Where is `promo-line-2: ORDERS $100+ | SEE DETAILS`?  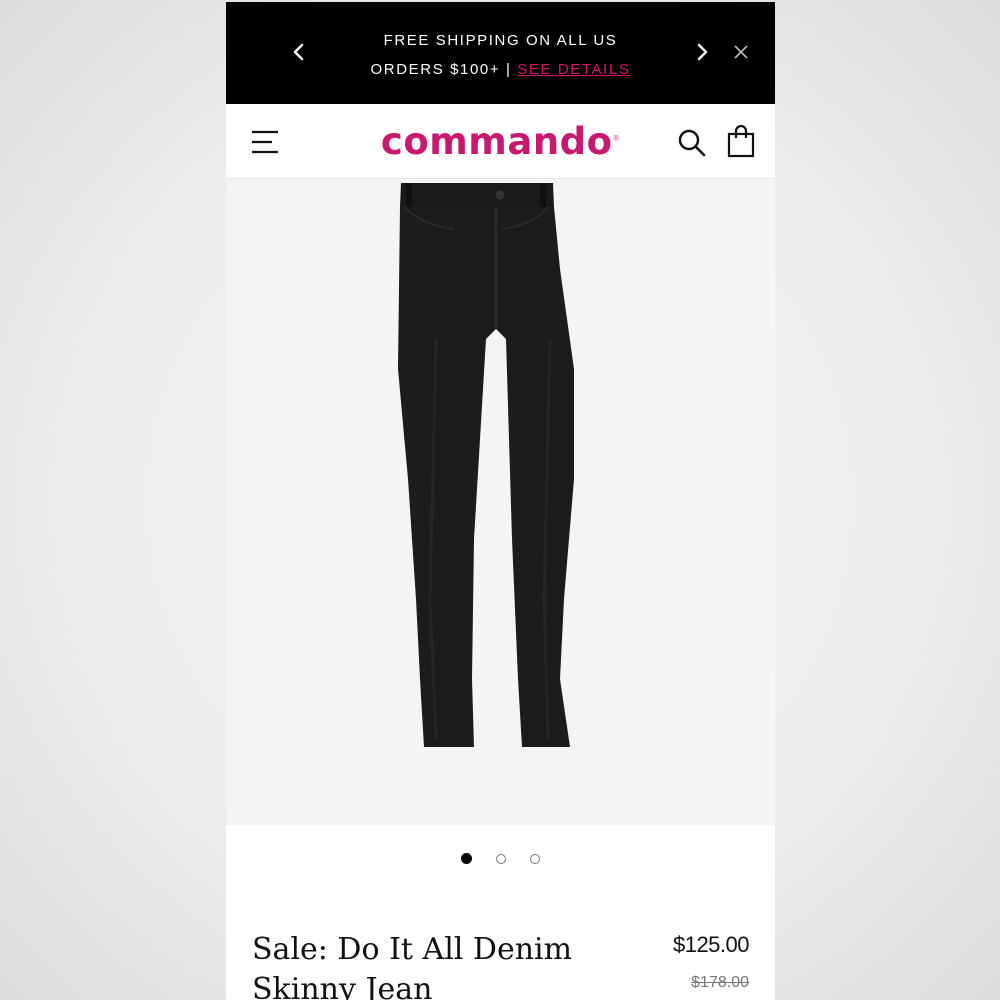
promo-line-2: ORDERS $100+ | SEE DETAILS is located at coordinates (500, 69).